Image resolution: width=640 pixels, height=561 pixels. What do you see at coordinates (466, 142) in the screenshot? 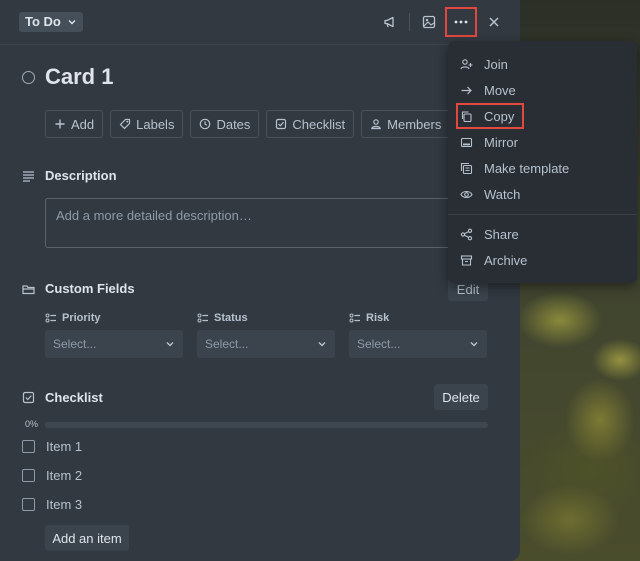
I see `mirror-icon` at bounding box center [466, 142].